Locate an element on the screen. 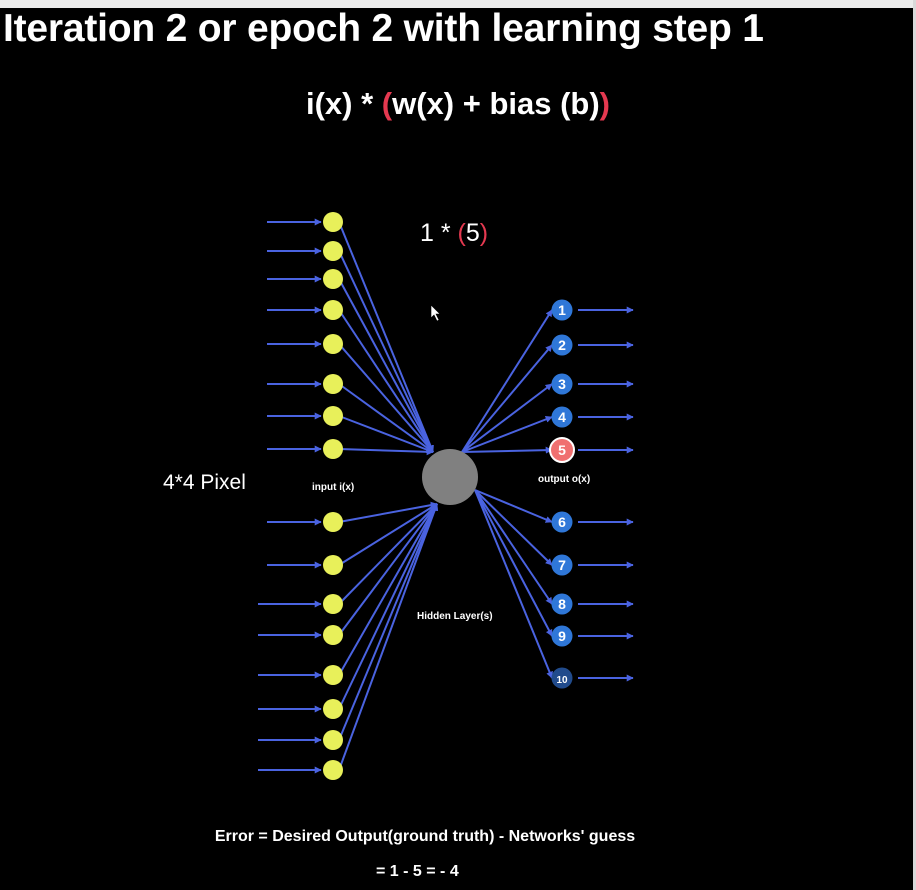 This screenshot has height=890, width=916. output-node-label: 2 is located at coordinates (562, 345).